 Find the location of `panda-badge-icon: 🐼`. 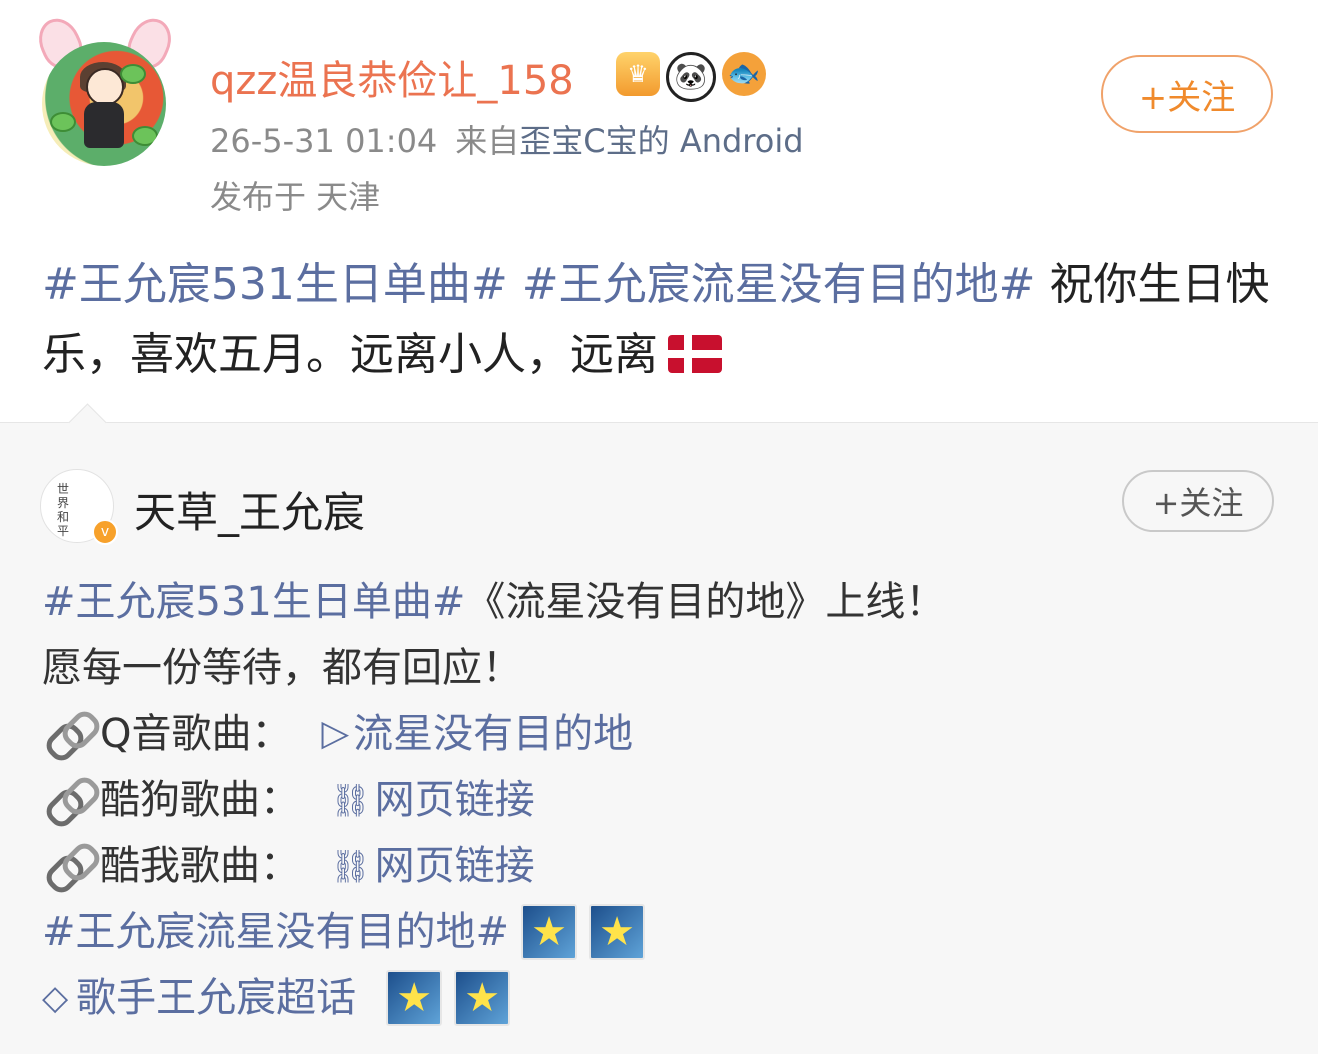

panda-badge-icon: 🐼 is located at coordinates (691, 77).